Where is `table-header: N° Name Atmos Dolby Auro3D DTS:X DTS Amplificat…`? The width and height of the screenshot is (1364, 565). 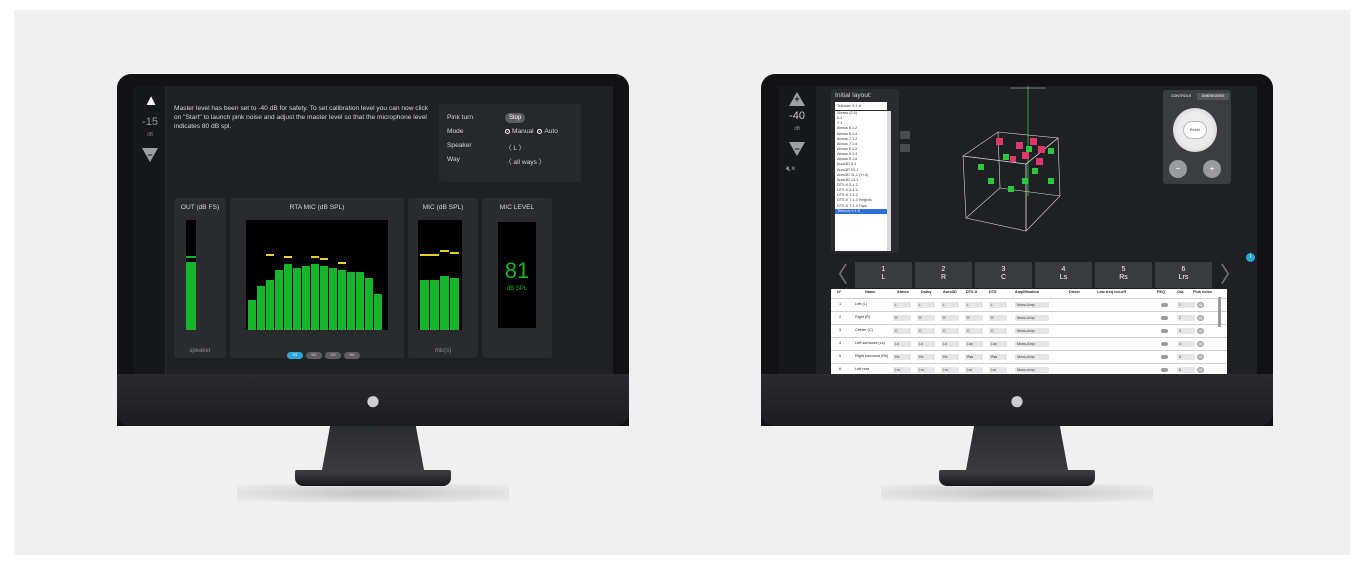 table-header: N° Name Atmos Dolby Auro3D DTS:X DTS Amplificat… is located at coordinates (1029, 293).